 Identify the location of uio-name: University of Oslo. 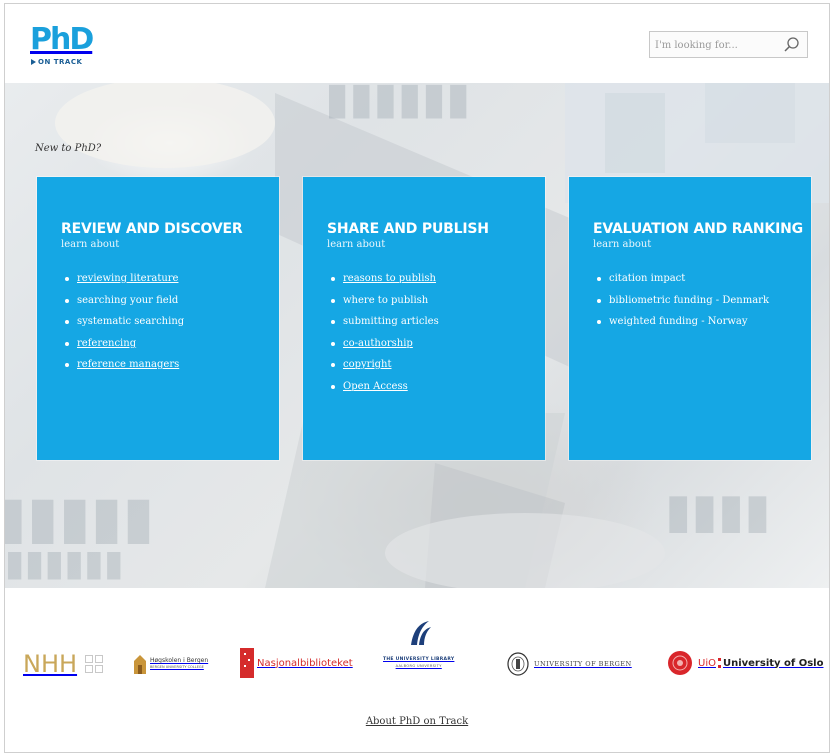
(773, 663).